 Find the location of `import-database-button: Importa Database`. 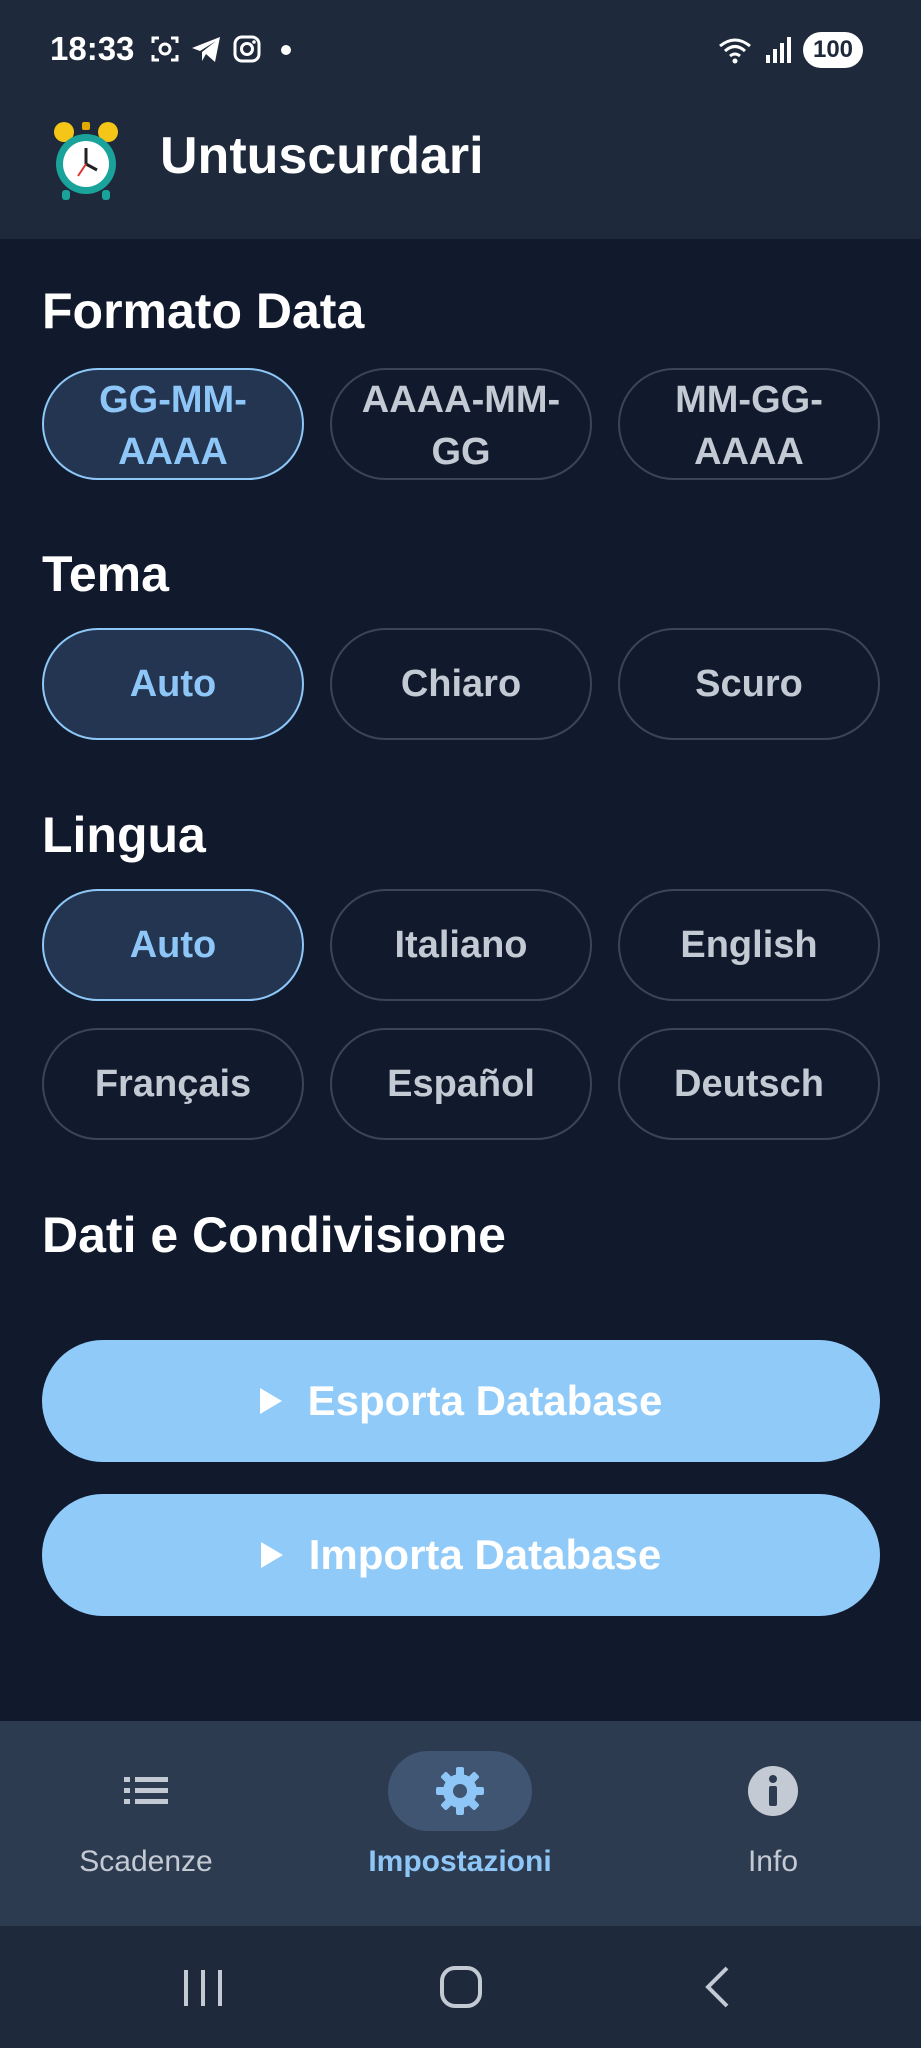

import-database-button: Importa Database is located at coordinates (461, 1555).